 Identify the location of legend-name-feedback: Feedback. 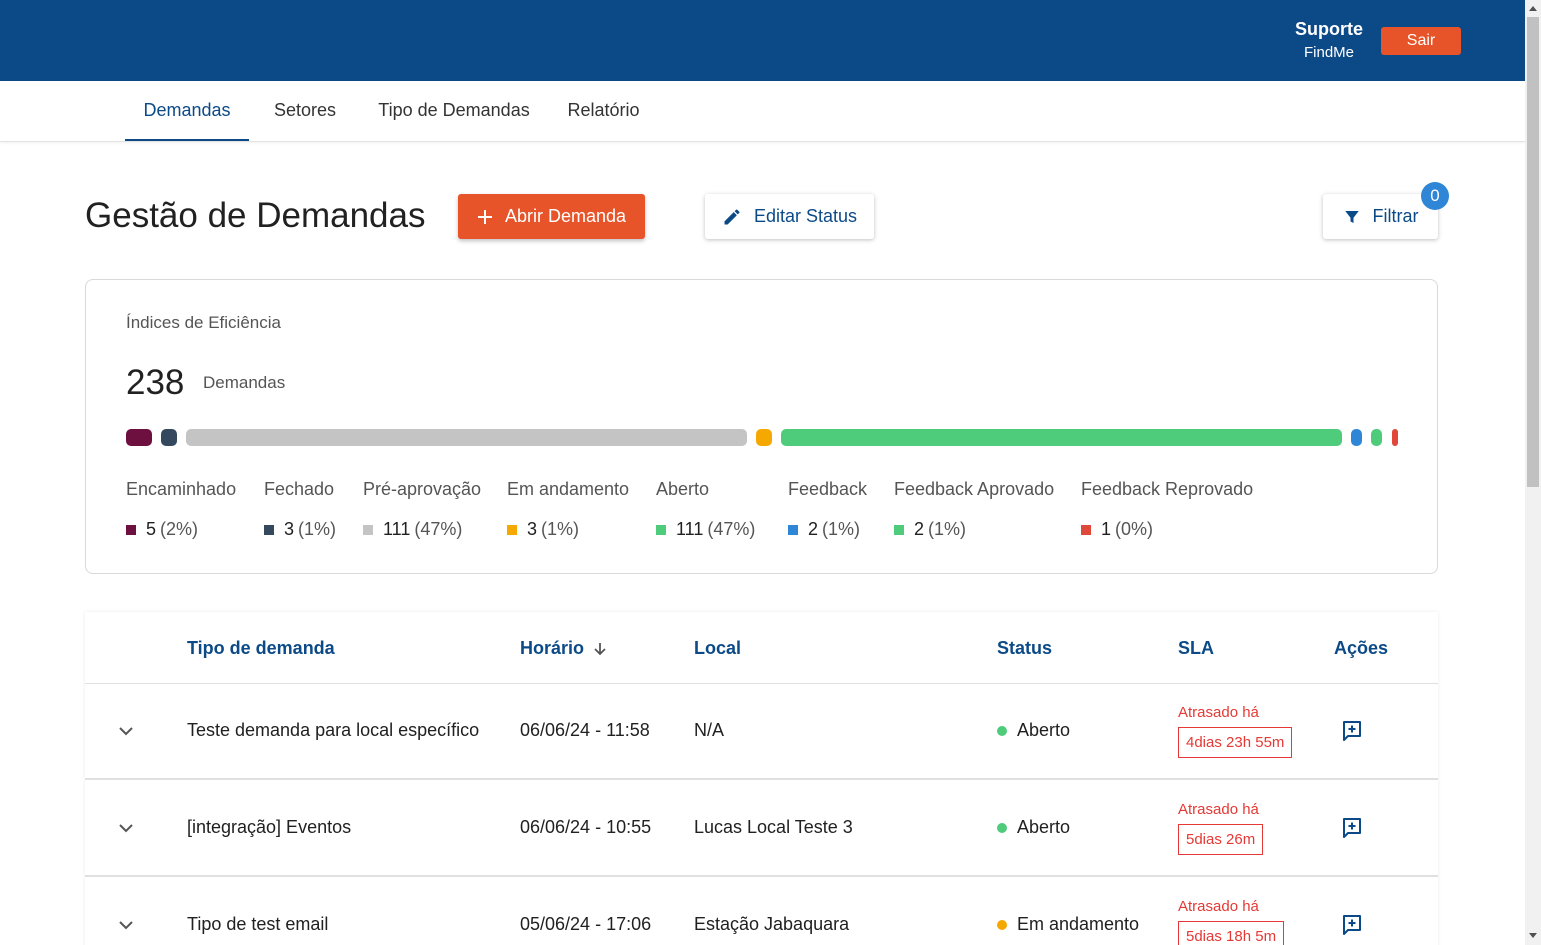
(828, 489).